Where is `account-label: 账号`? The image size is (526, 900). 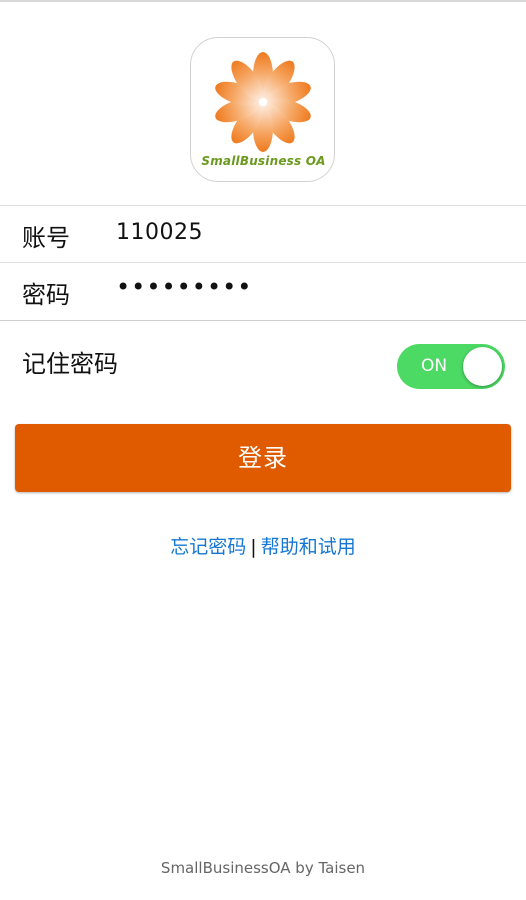 account-label: 账号 is located at coordinates (46, 238).